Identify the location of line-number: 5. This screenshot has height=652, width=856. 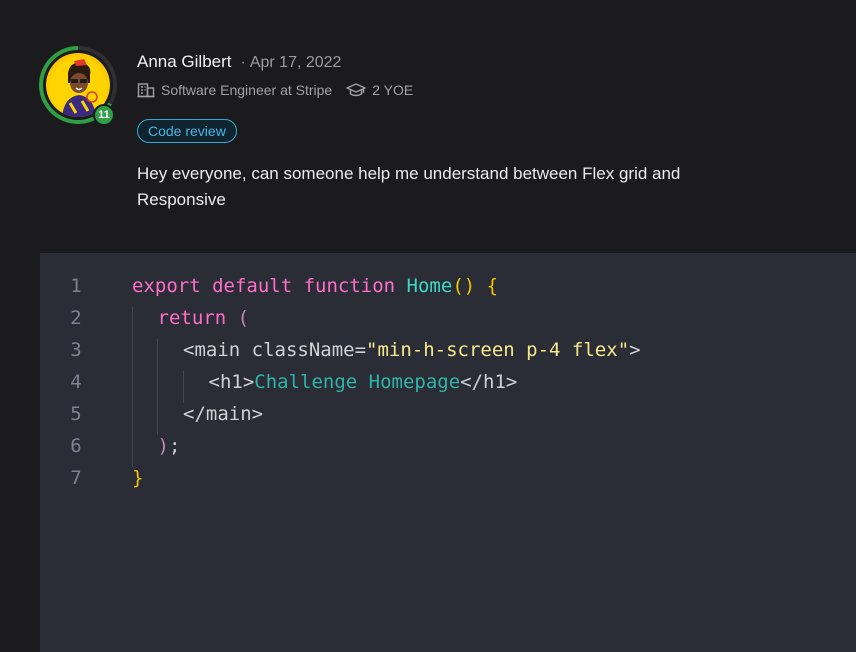
(76, 414).